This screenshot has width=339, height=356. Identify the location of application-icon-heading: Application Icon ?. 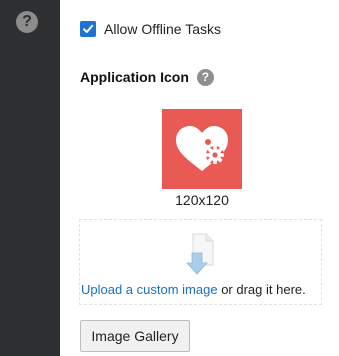
(147, 77).